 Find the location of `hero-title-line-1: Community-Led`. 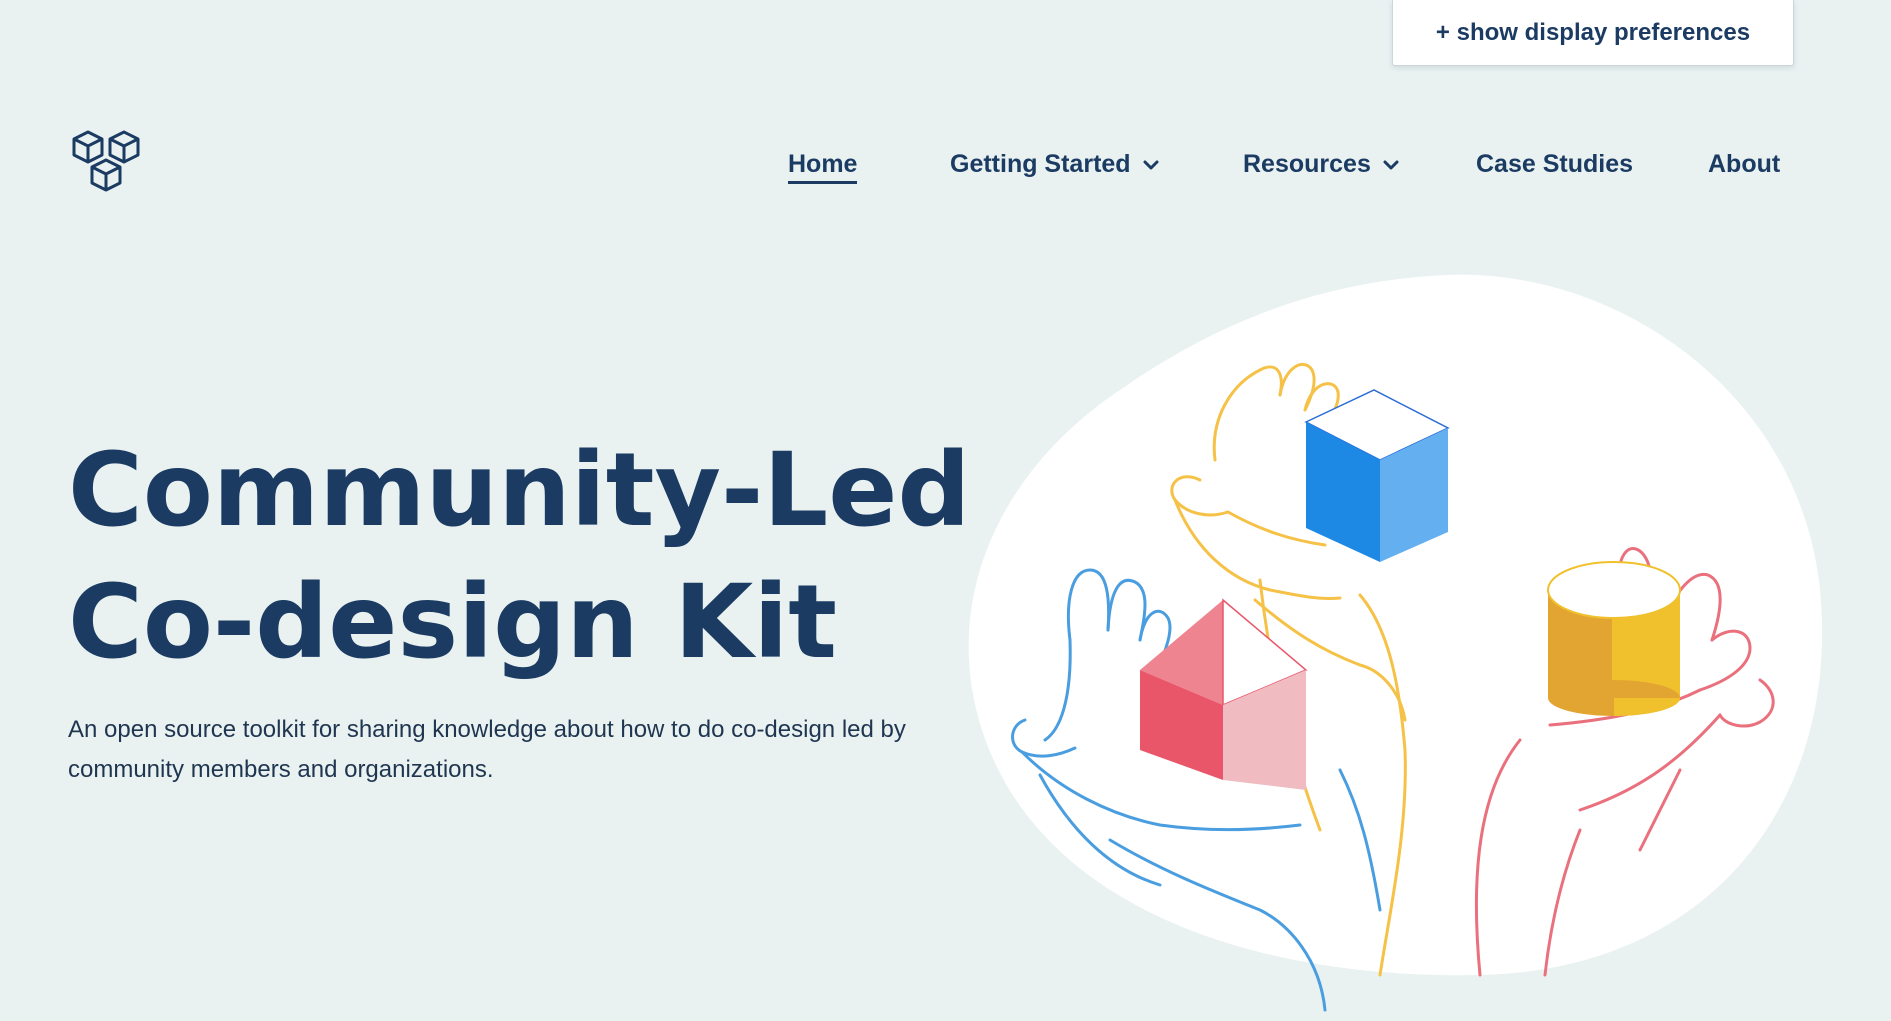

hero-title-line-1: Community-Led is located at coordinates (519, 490).